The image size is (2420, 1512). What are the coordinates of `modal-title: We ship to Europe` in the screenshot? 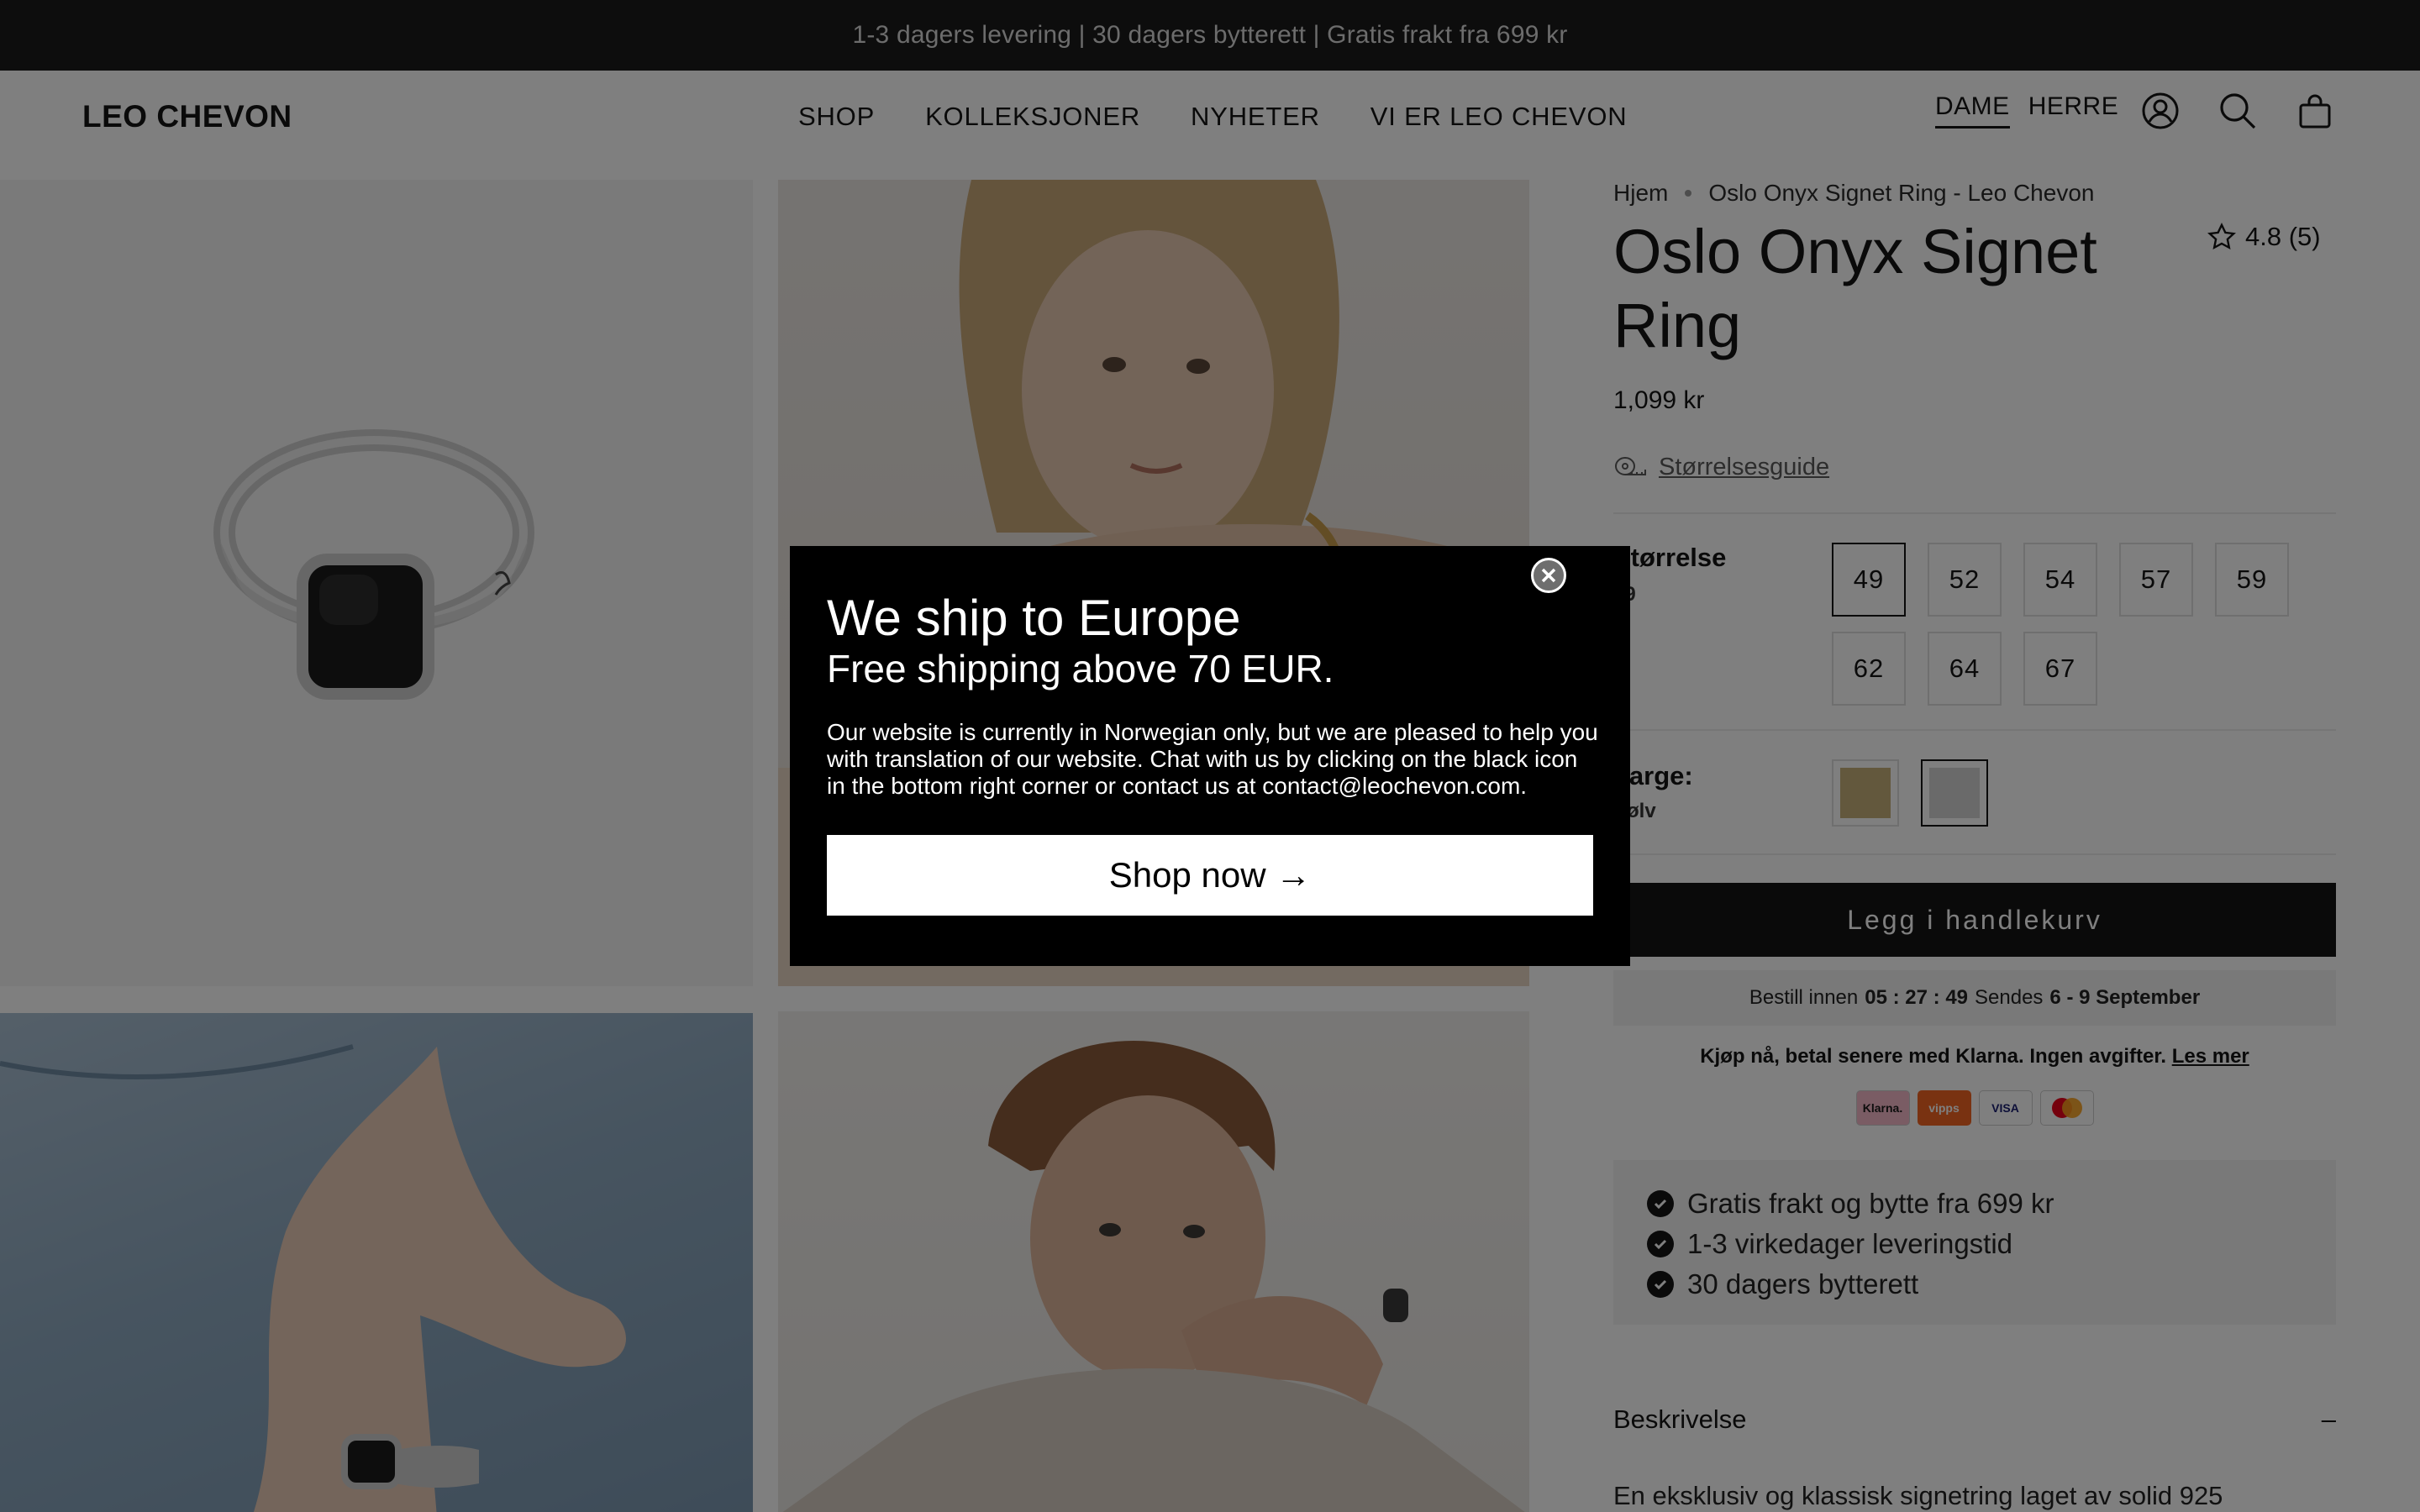 It's located at (1034, 618).